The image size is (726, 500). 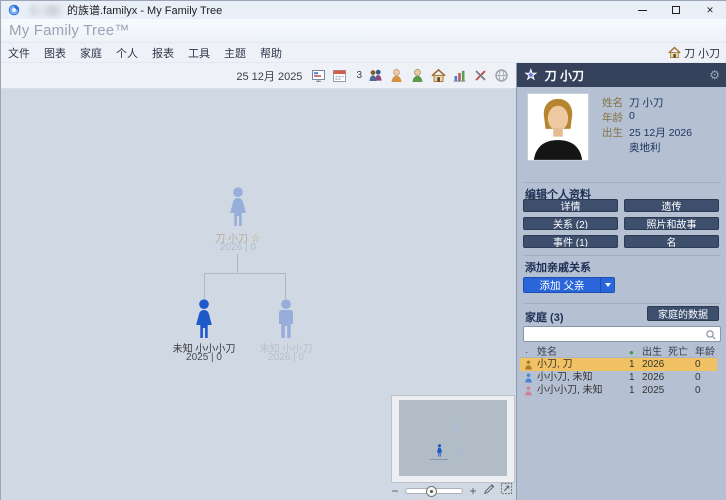 I want to click on close-button: ✕, so click(x=709, y=10).